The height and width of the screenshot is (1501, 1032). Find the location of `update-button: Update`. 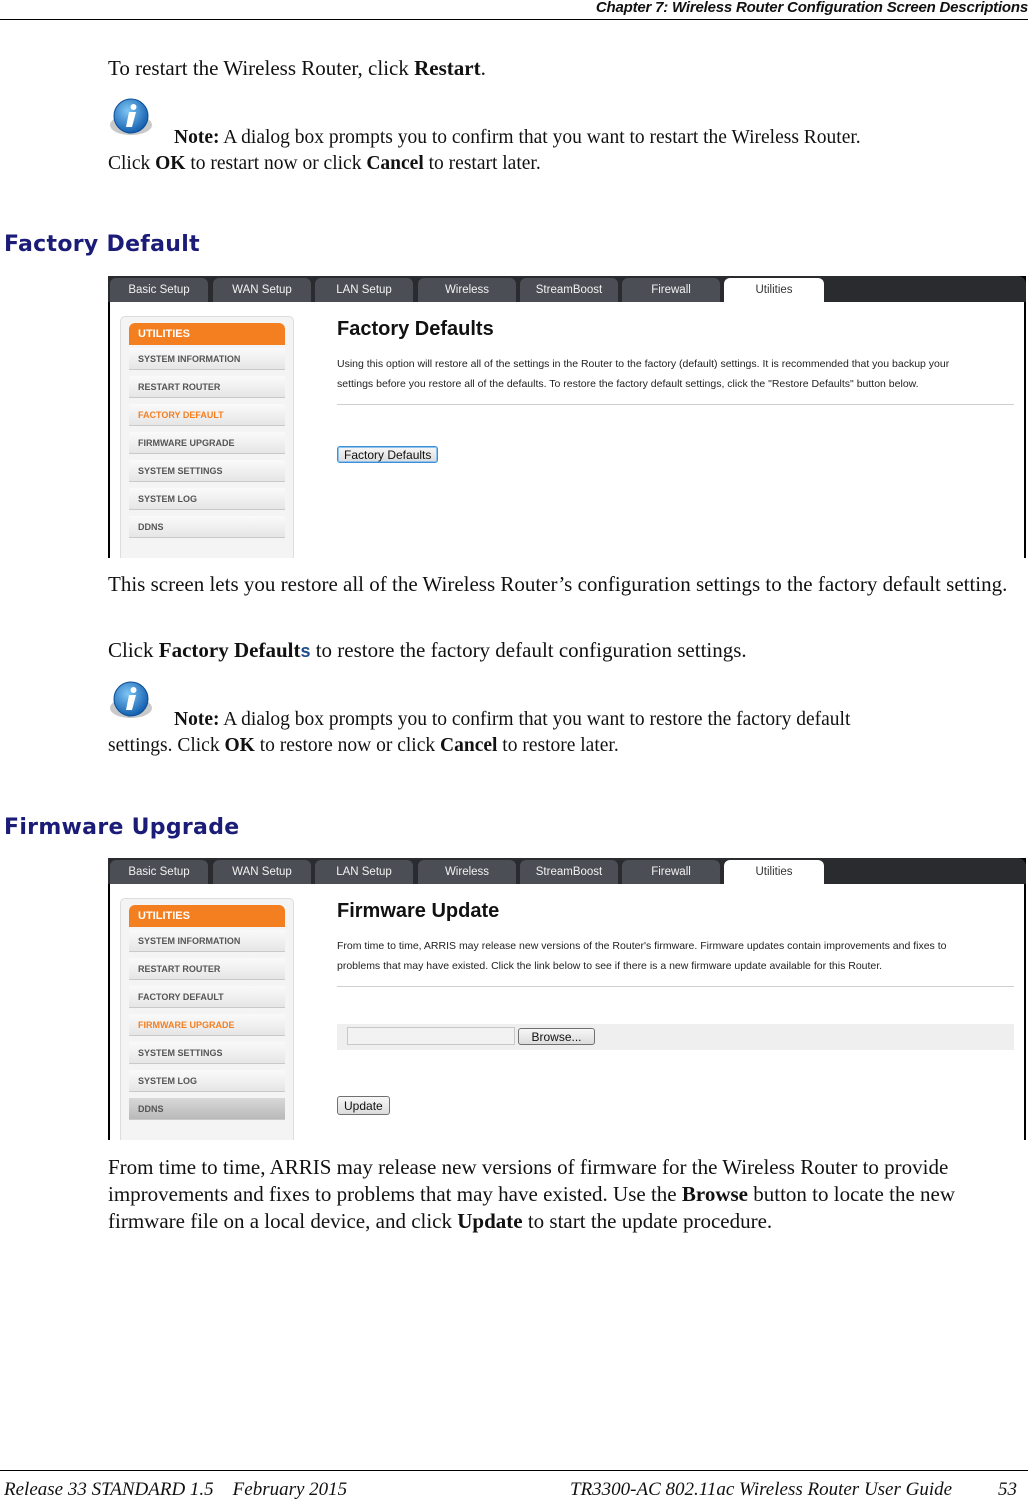

update-button: Update is located at coordinates (363, 1105).